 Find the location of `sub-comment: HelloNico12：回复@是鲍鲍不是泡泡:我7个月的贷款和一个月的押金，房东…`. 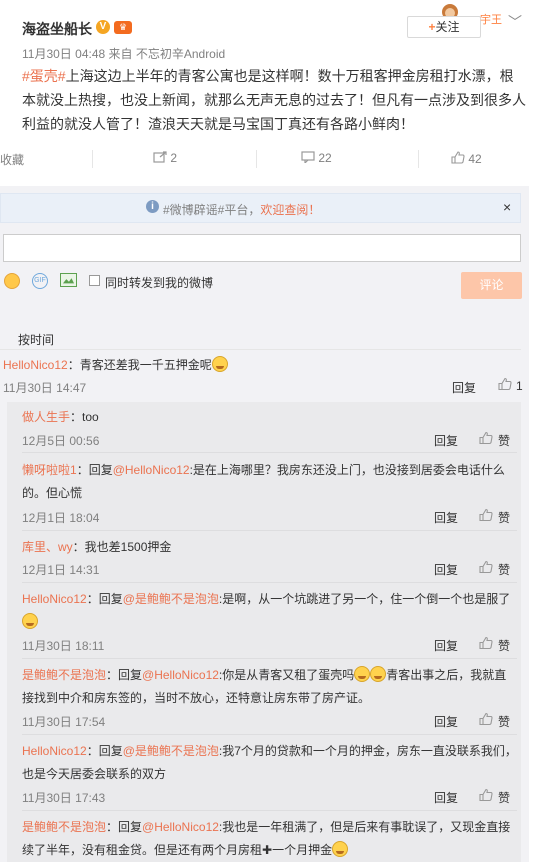

sub-comment: HelloNico12：回复@是鲍鲍不是泡泡:我7个月的贷款和一个月的押金，房东… is located at coordinates (269, 763).